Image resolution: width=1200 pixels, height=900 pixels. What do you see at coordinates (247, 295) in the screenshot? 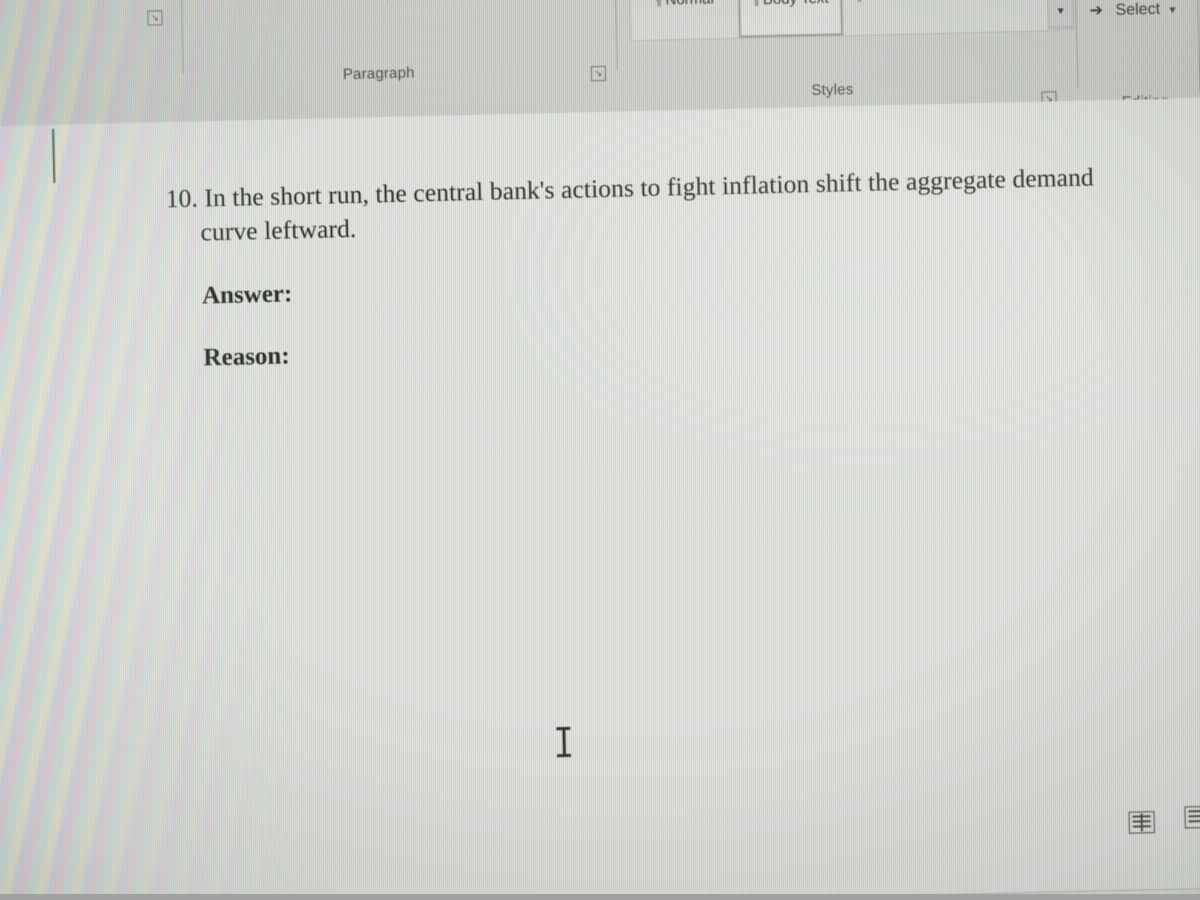
I see `answer-label: Answer:` at bounding box center [247, 295].